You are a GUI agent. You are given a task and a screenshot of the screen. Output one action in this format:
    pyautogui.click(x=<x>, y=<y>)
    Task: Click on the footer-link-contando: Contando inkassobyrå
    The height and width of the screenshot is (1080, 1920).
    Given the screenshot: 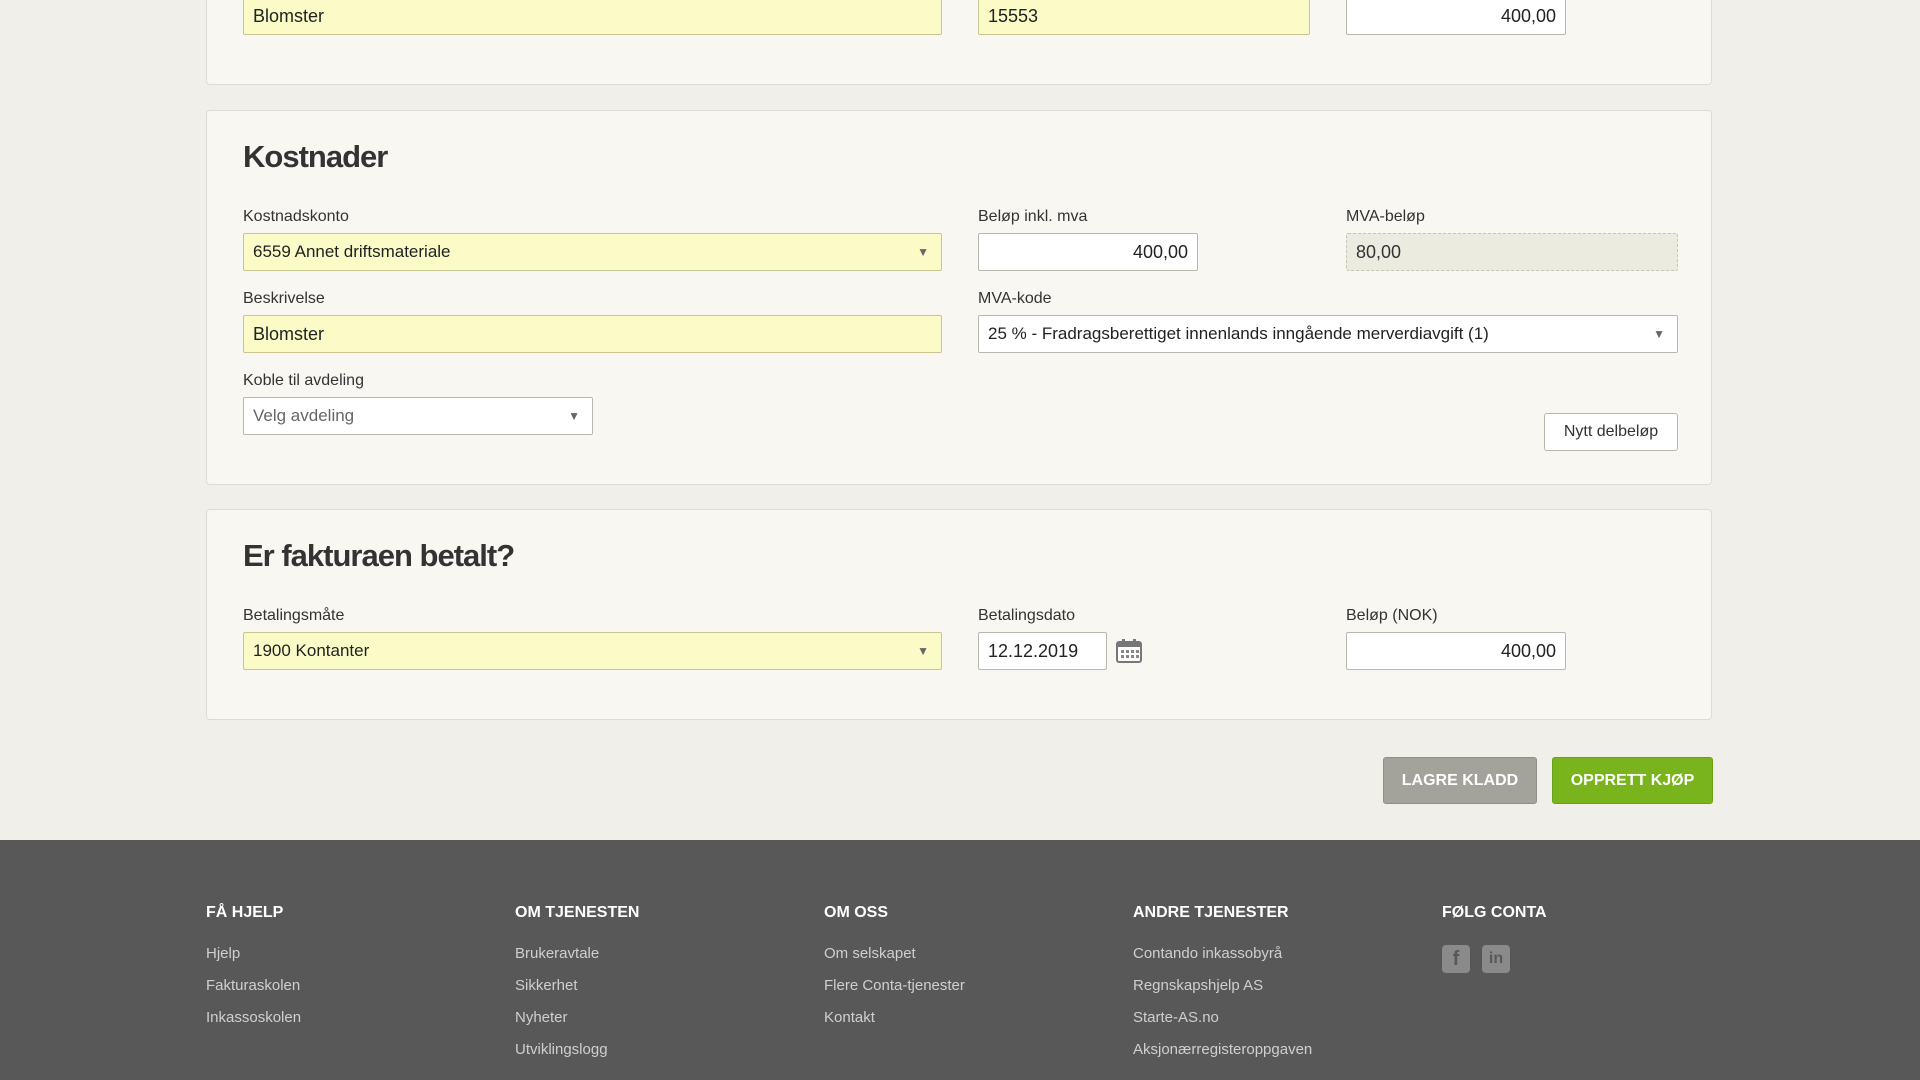 What is the action you would take?
    pyautogui.click(x=1207, y=953)
    